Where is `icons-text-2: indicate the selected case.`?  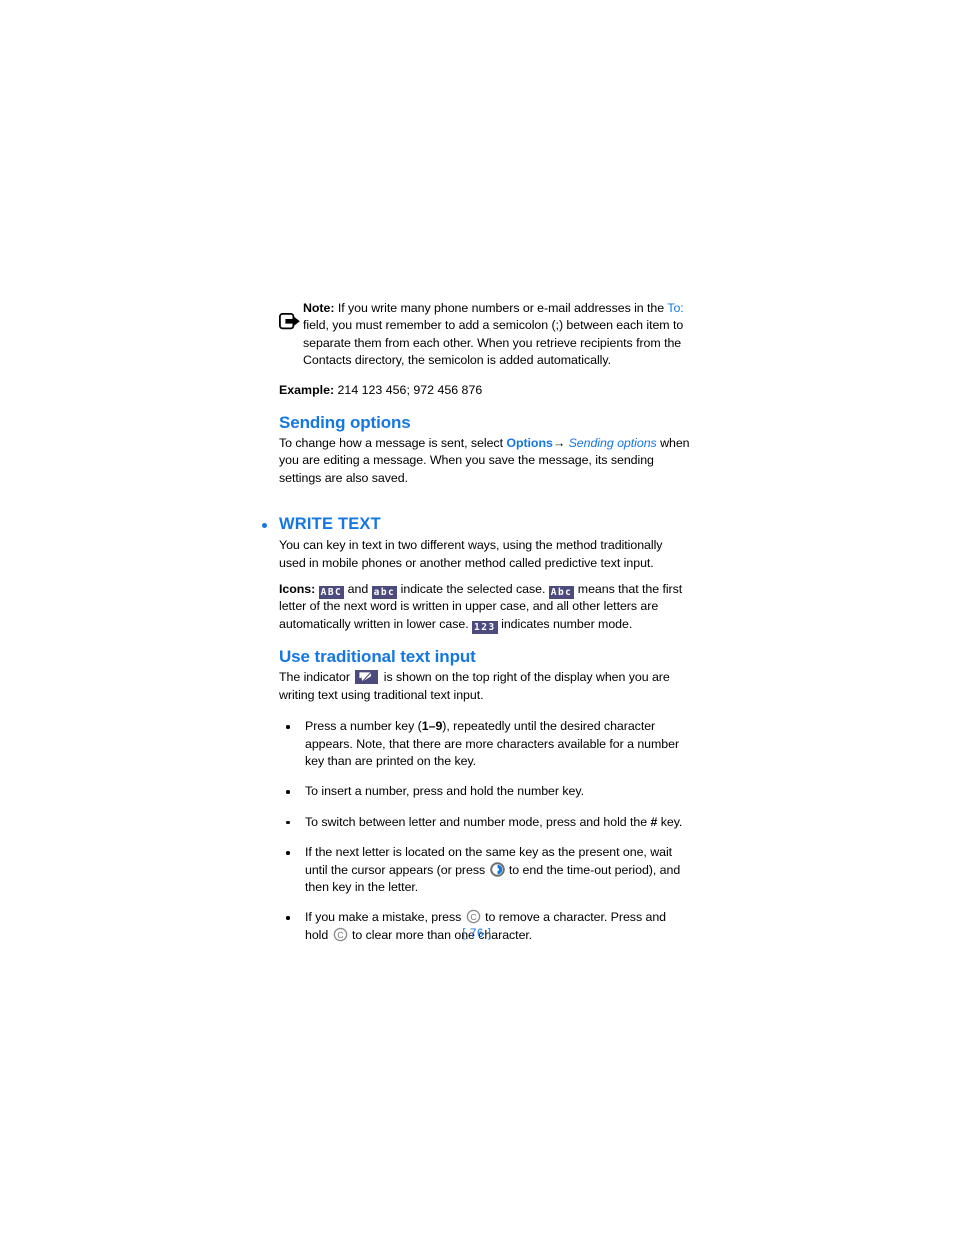
icons-text-2: indicate the selected case. is located at coordinates (473, 589).